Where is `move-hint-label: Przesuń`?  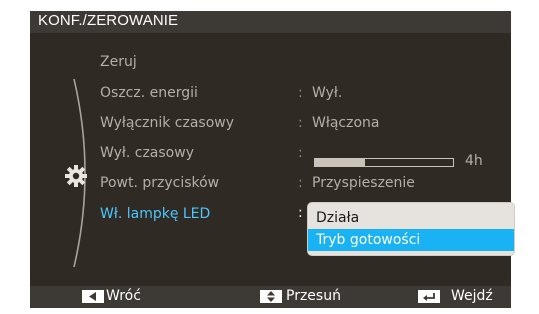
move-hint-label: Przesuń is located at coordinates (313, 296).